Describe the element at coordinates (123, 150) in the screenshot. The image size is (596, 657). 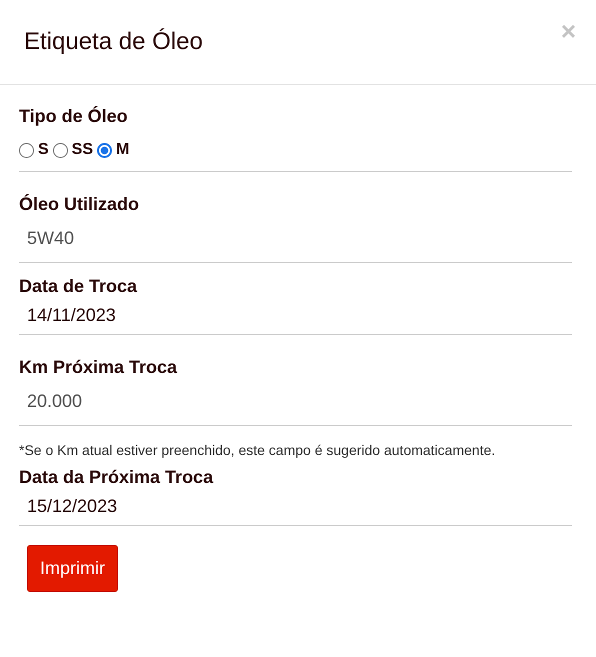
I see `radio-label: M` at that location.